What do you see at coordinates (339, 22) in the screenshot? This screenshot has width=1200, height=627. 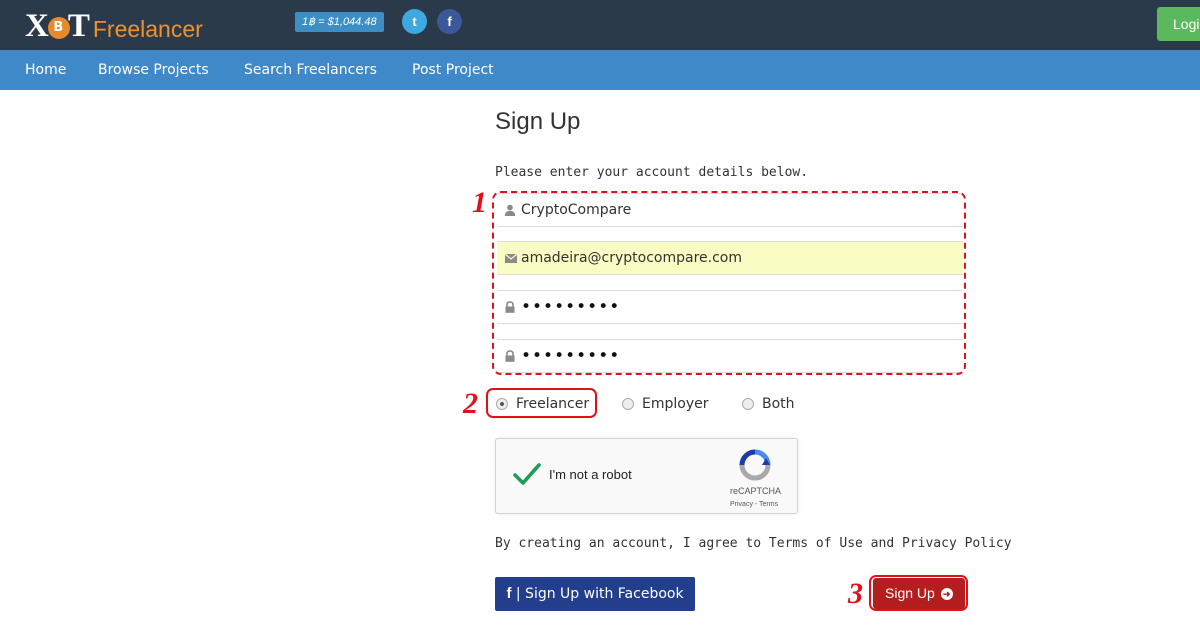 I see `btc-price-badge: 1฿ = $1,044.48` at bounding box center [339, 22].